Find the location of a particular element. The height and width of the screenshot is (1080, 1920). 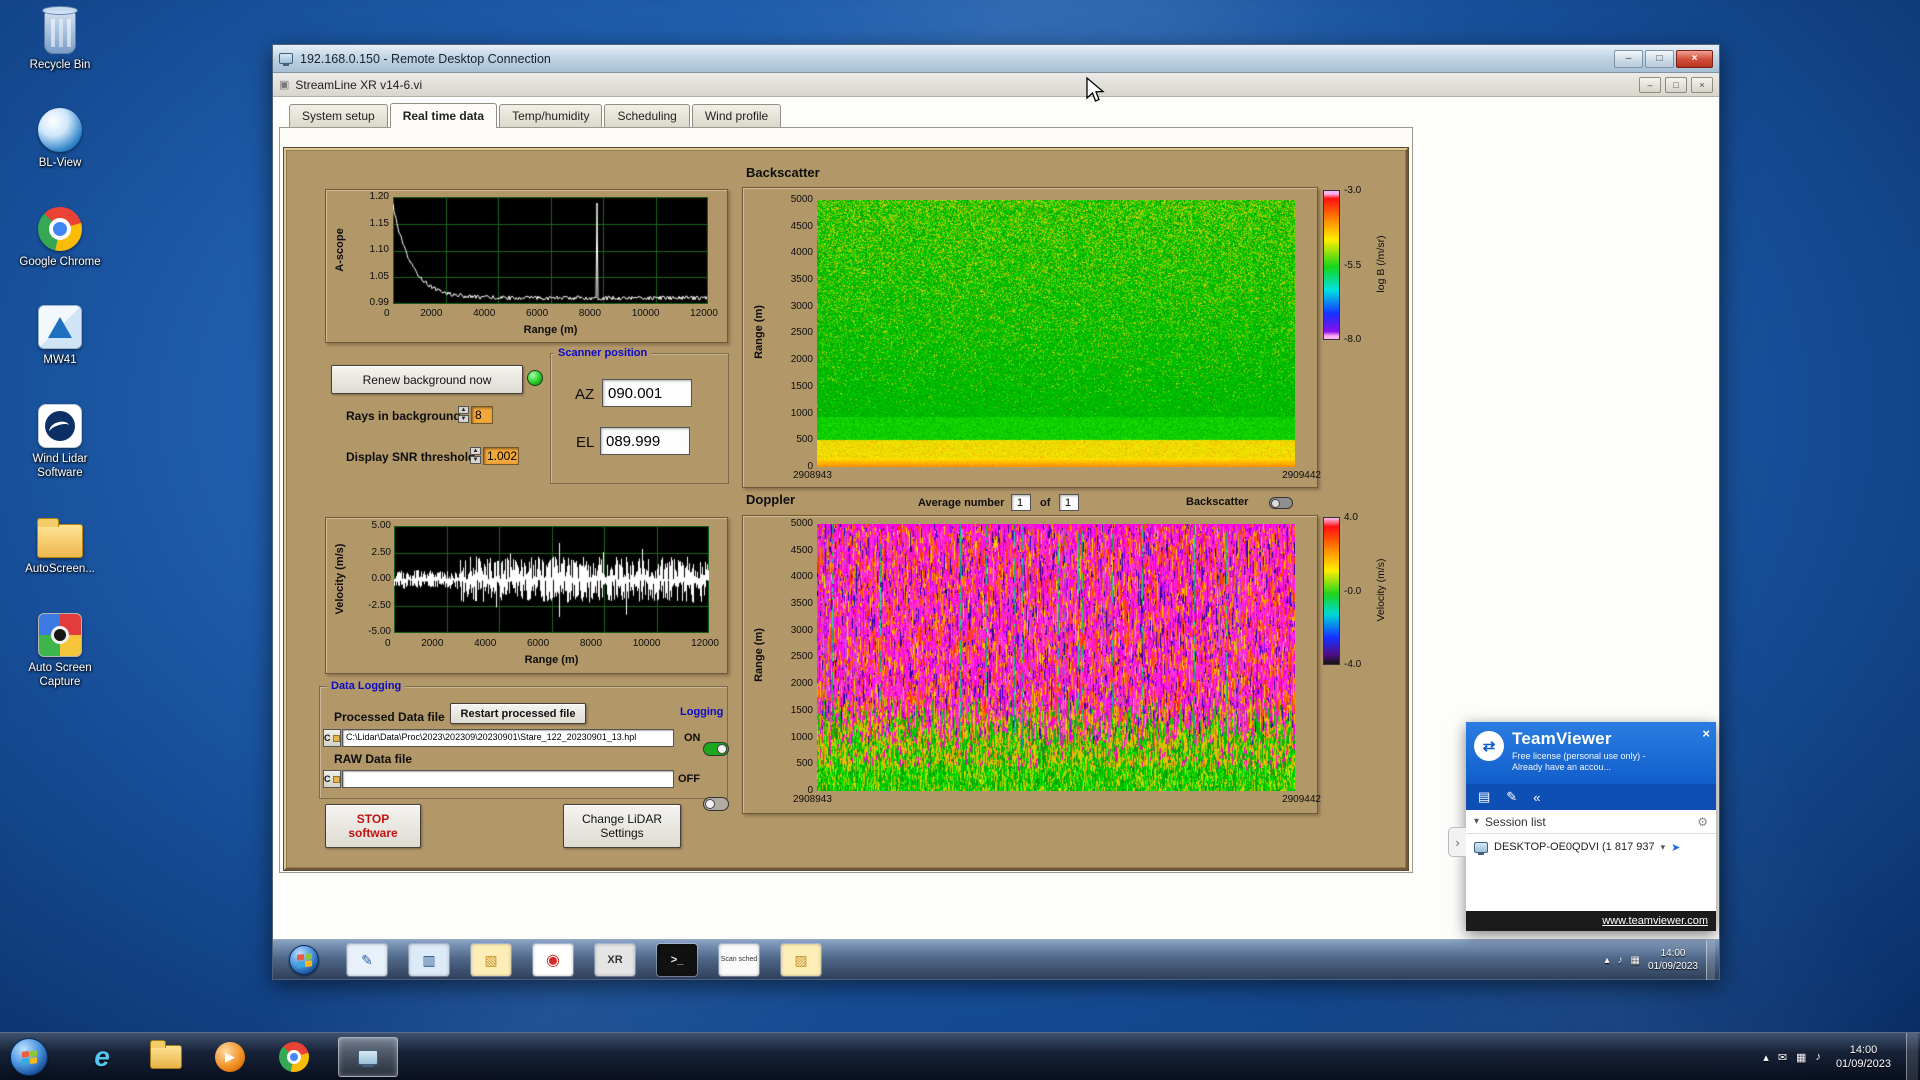

az-value-field: 090.001 is located at coordinates (647, 393).